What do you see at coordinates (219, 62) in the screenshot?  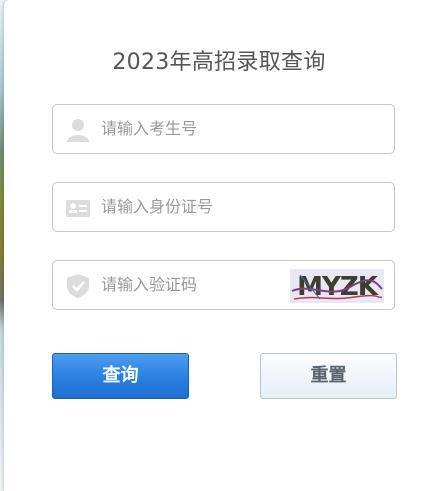 I see `page-title: 2023年高招录取查询` at bounding box center [219, 62].